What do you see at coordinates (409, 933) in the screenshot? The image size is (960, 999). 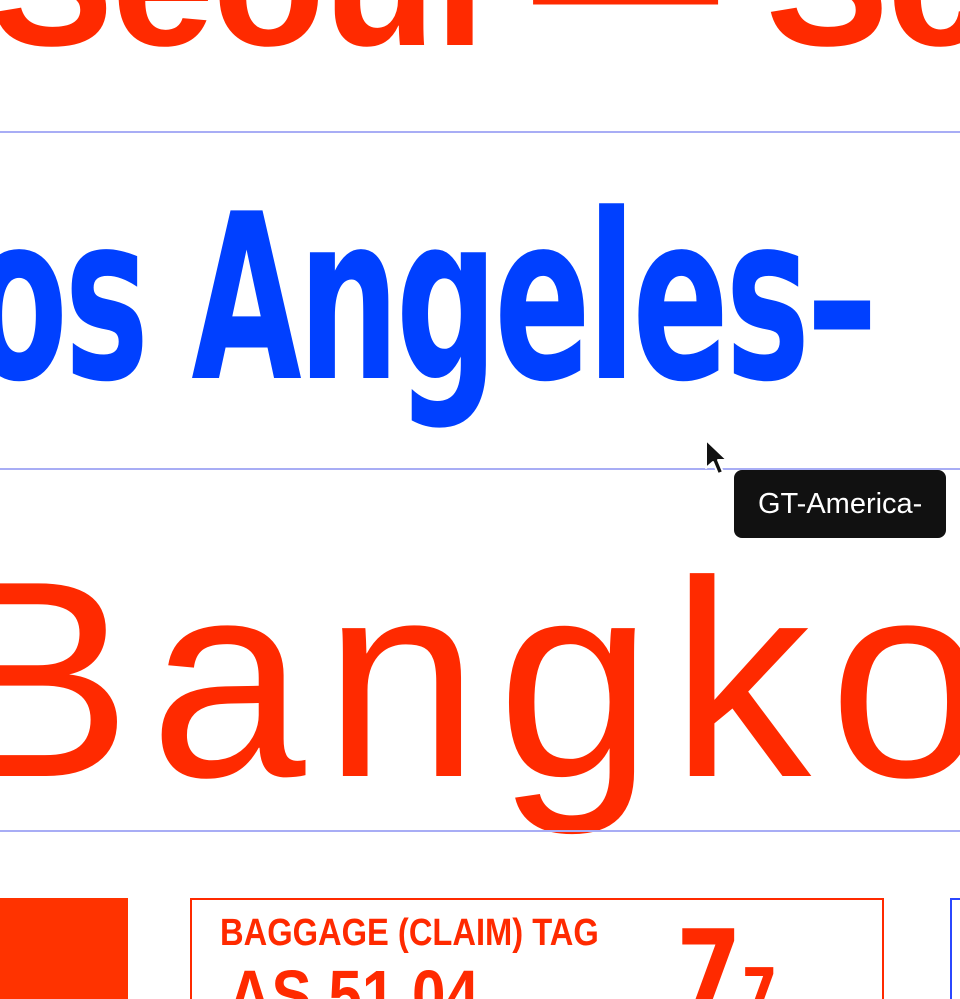 I see `baggage-tag-title: BAGGAGE (CLAIM) TAG` at bounding box center [409, 933].